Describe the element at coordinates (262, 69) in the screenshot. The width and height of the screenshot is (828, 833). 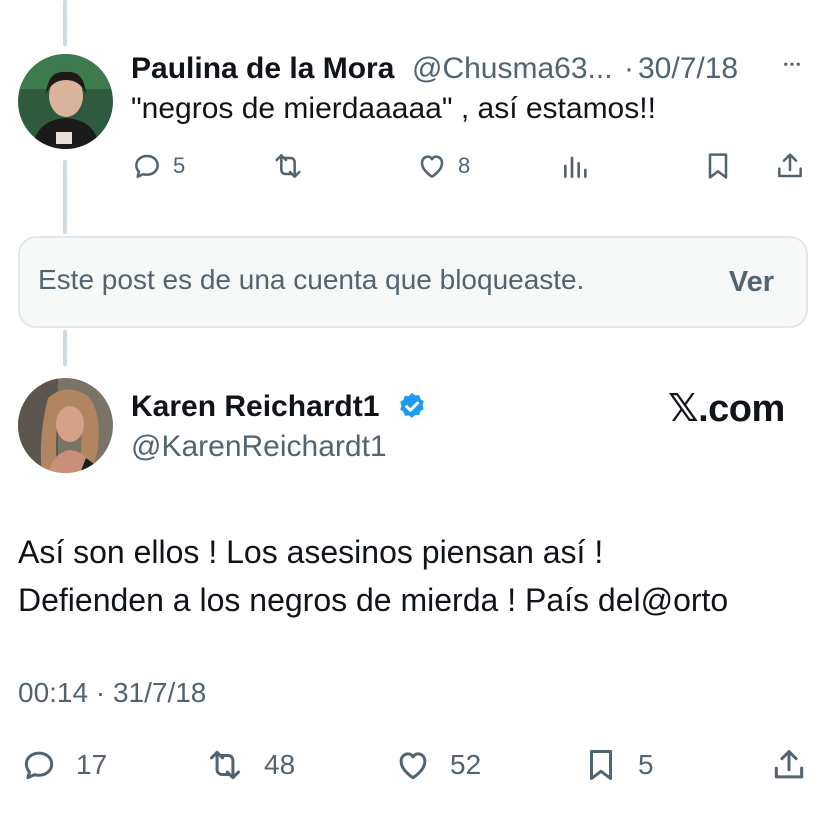
I see `reply-author-name: Paulina de la Mora` at that location.